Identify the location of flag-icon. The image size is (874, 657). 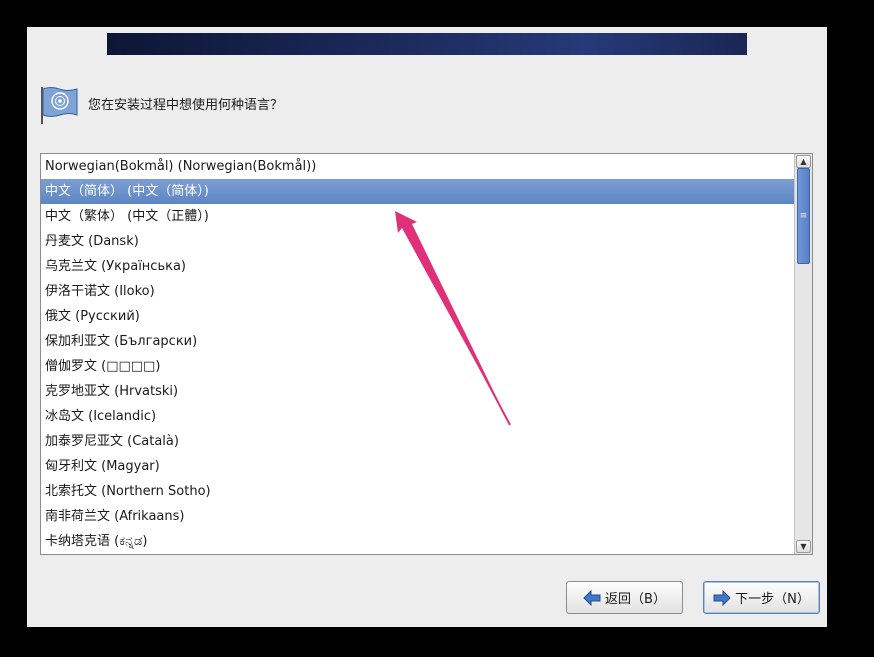
(59, 105).